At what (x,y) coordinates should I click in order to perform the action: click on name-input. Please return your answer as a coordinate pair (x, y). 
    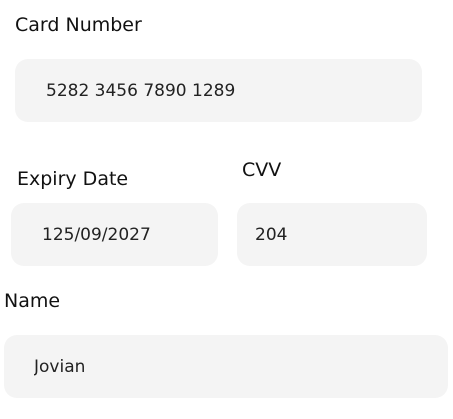
    Looking at the image, I should click on (241, 366).